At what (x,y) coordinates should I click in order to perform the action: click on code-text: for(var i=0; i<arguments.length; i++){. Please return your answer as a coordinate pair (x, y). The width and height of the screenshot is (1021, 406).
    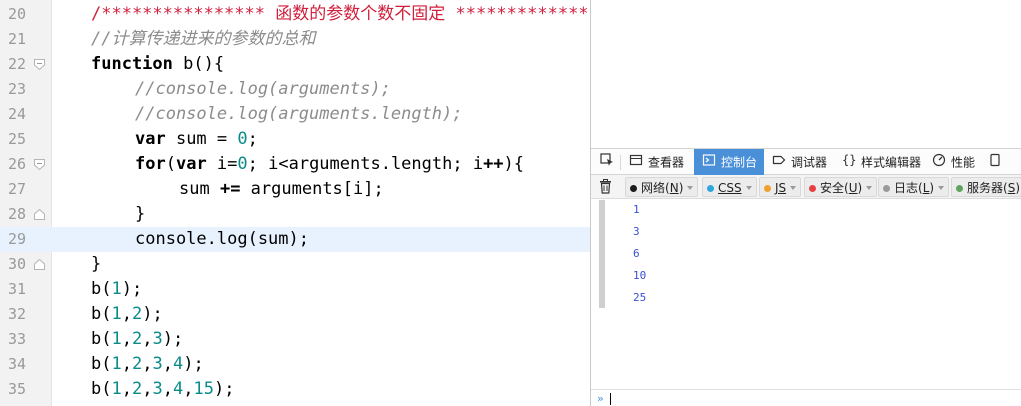
    Looking at the image, I should click on (329, 164).